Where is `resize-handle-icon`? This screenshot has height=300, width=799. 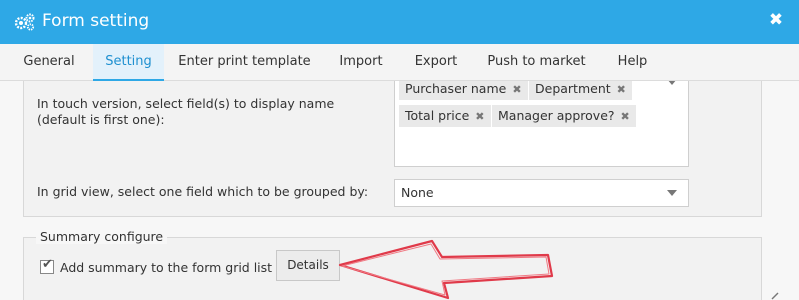
resize-handle-icon is located at coordinates (775, 296).